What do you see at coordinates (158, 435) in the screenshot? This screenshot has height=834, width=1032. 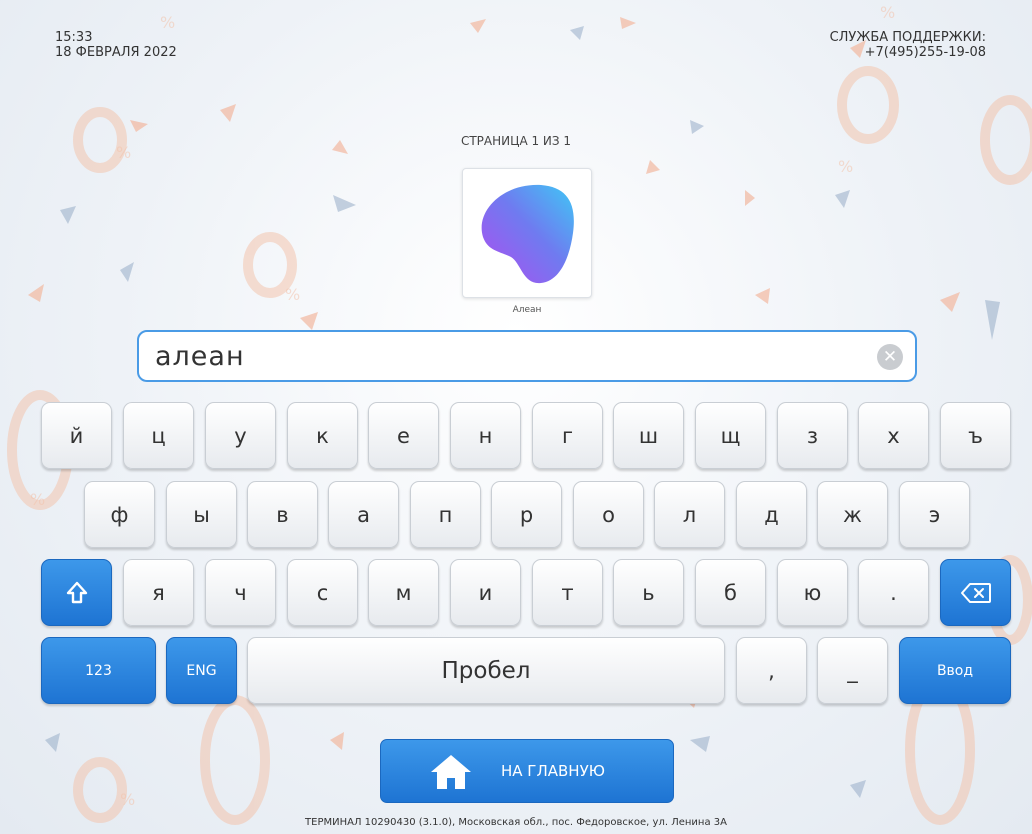 I see `key-letter: ц` at bounding box center [158, 435].